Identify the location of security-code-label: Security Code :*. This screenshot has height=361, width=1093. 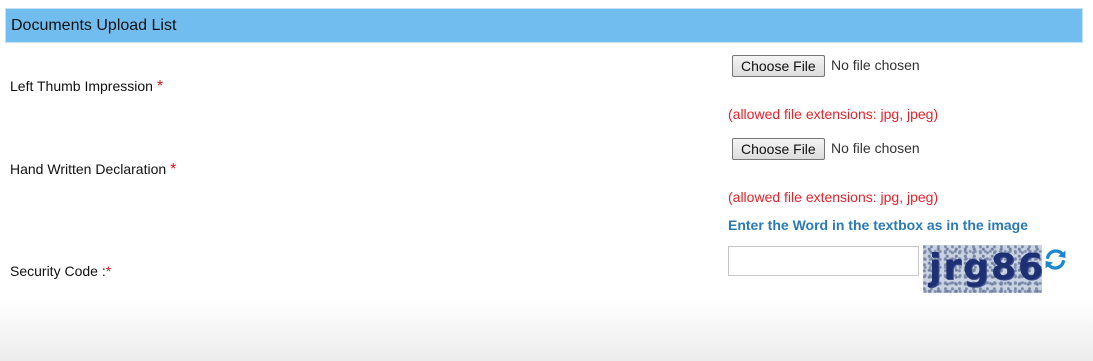
(60, 271).